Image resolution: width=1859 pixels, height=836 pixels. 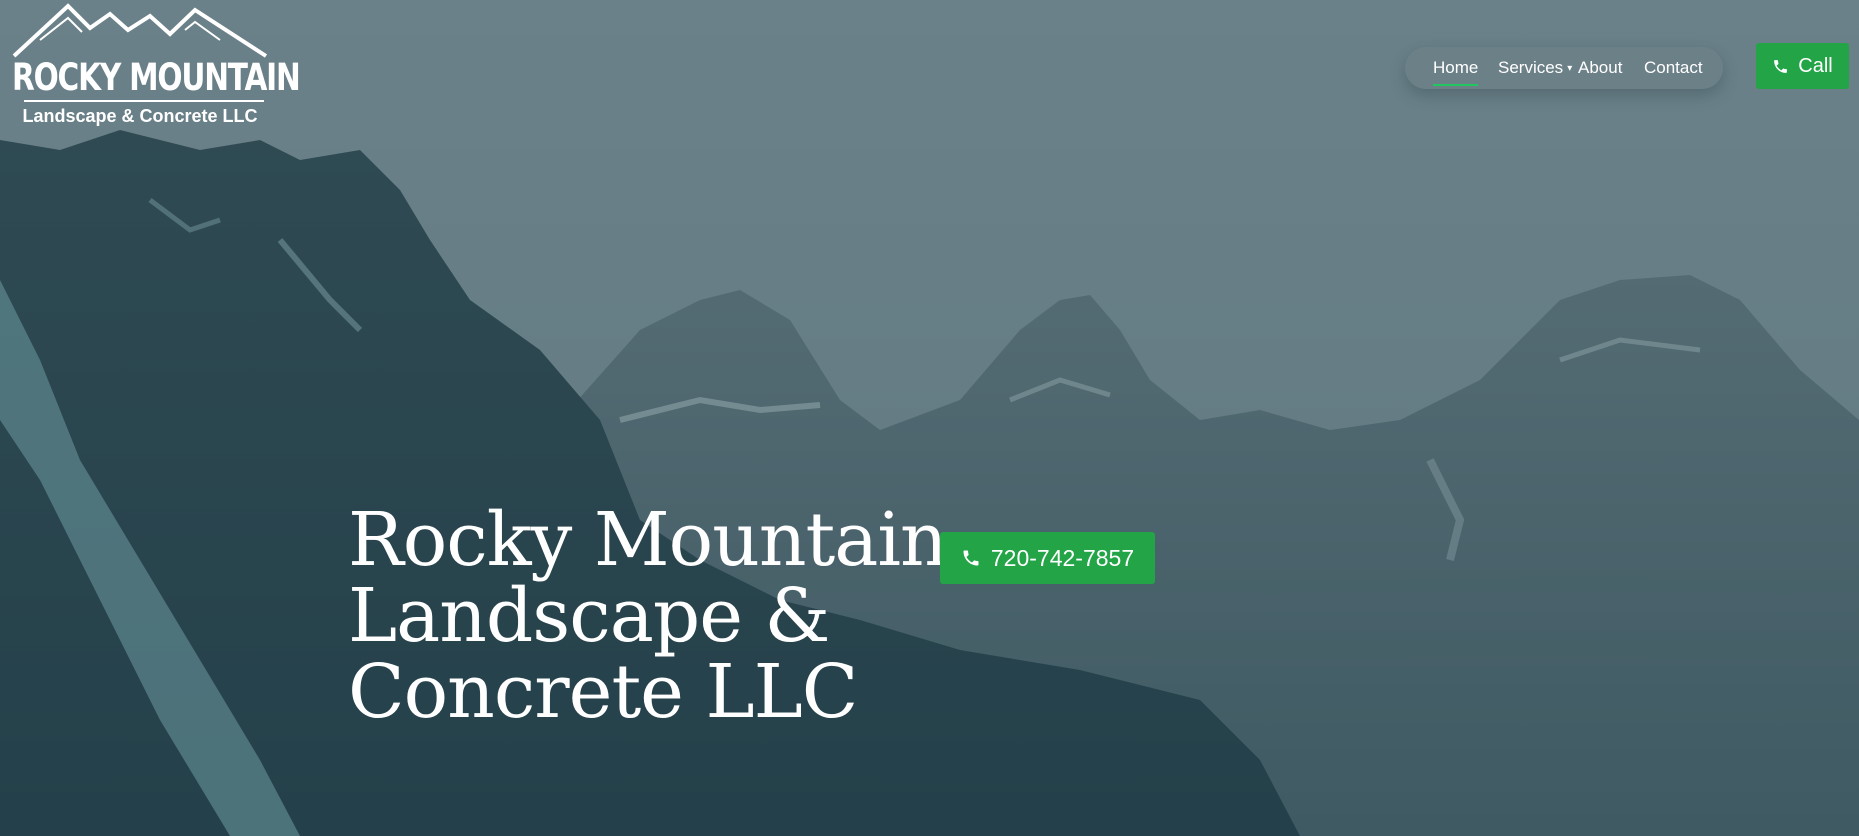 What do you see at coordinates (140, 116) in the screenshot?
I see `logo-subtitle: Landscape & Concrete LLC` at bounding box center [140, 116].